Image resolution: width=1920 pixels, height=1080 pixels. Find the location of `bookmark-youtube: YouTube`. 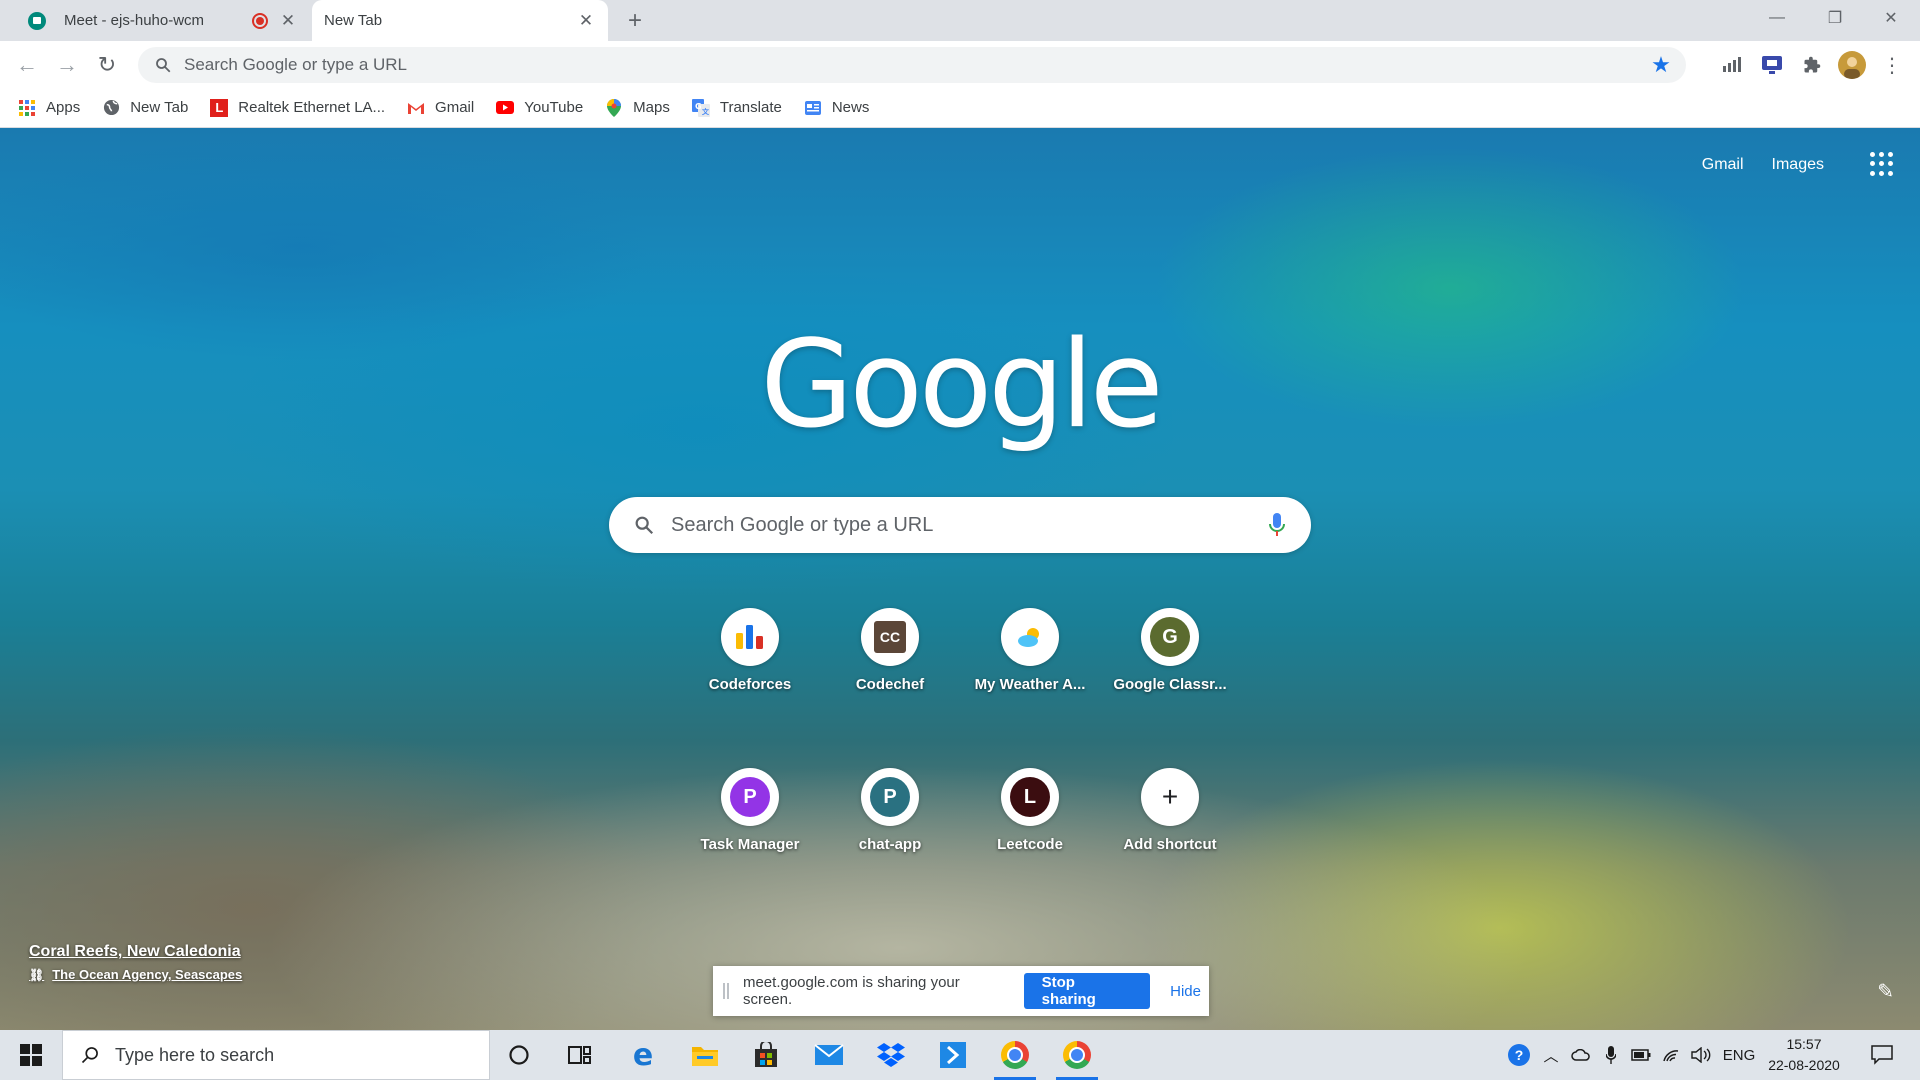

bookmark-youtube: YouTube is located at coordinates (539, 108).